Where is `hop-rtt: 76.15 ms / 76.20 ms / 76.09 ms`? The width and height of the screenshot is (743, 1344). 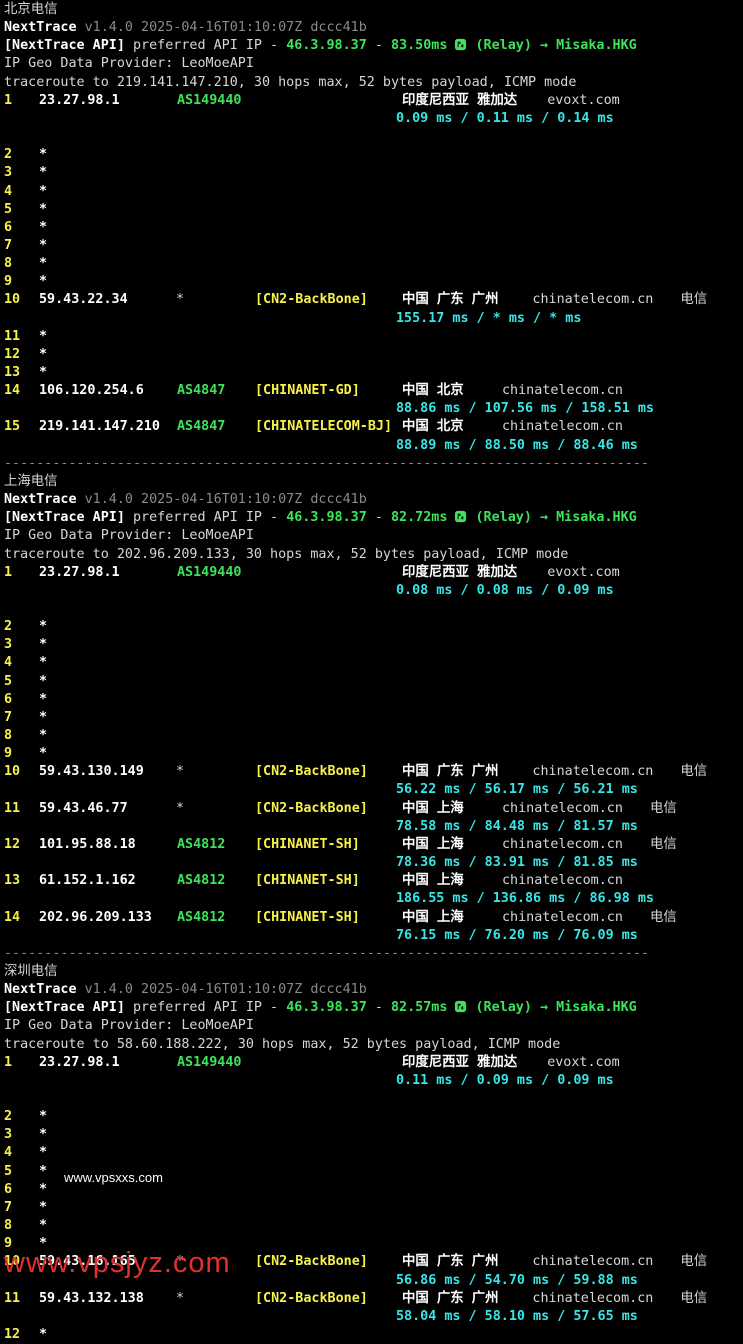
hop-rtt: 76.15 ms / 76.20 ms / 76.09 ms is located at coordinates (517, 935).